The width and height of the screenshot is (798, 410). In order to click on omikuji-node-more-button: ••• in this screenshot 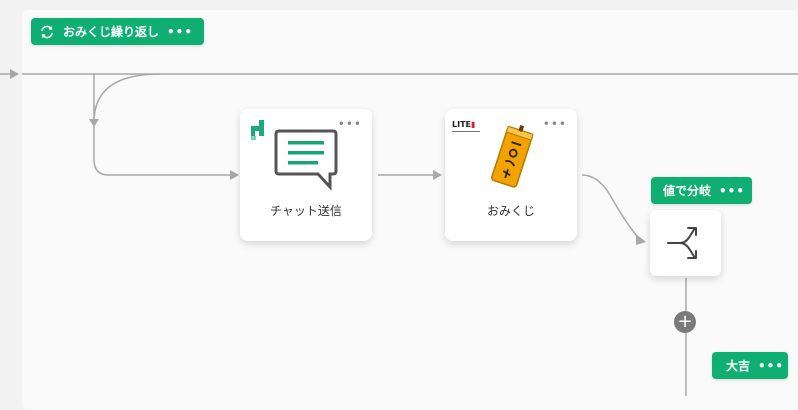, I will do `click(555, 124)`.